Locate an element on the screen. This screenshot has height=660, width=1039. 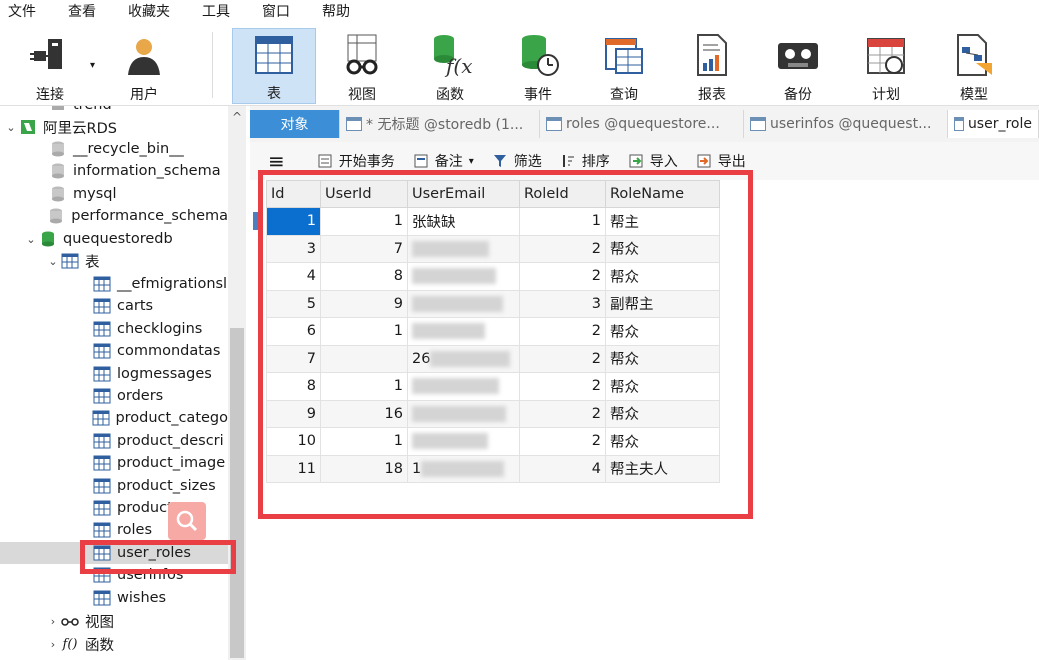
cell-id: 6 is located at coordinates (293, 331).